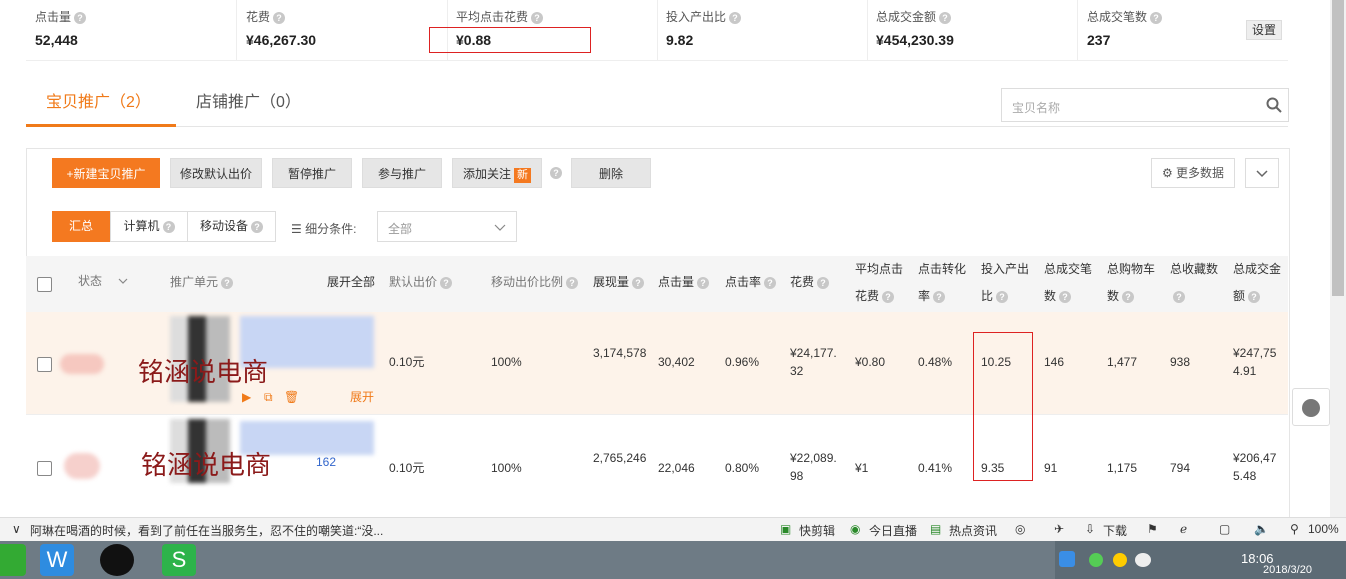 Image resolution: width=1346 pixels, height=579 pixels. Describe the element at coordinates (53, 17) in the screenshot. I see `stat-label: 点击量` at that location.